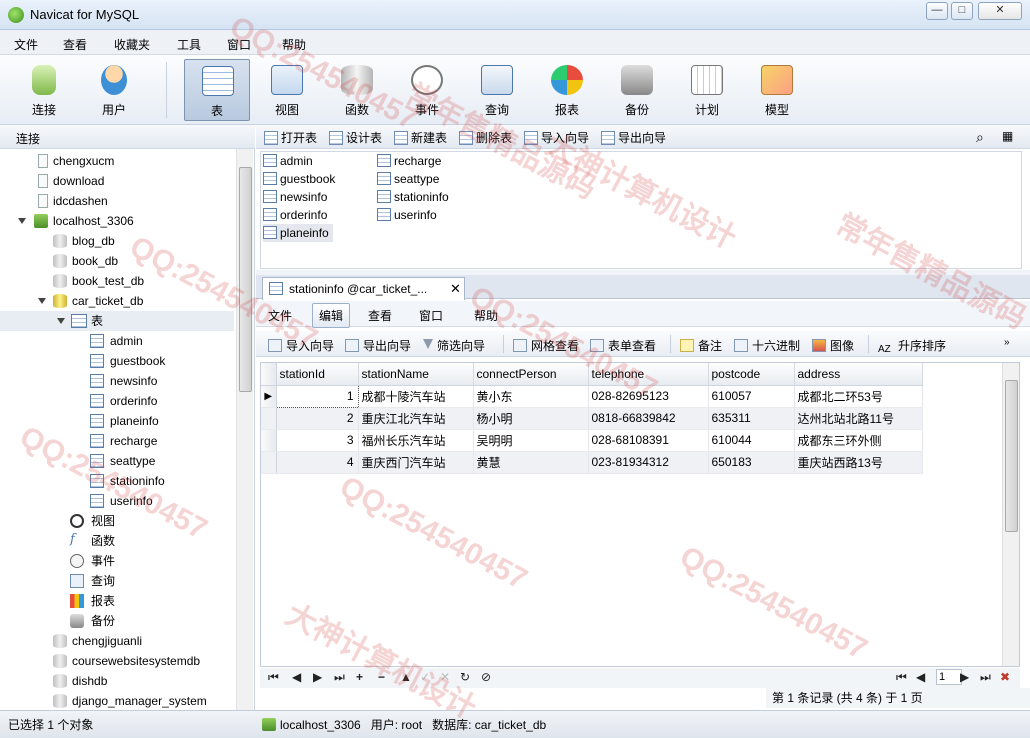 The image size is (1030, 738). I want to click on close-button: ✕, so click(1000, 11).